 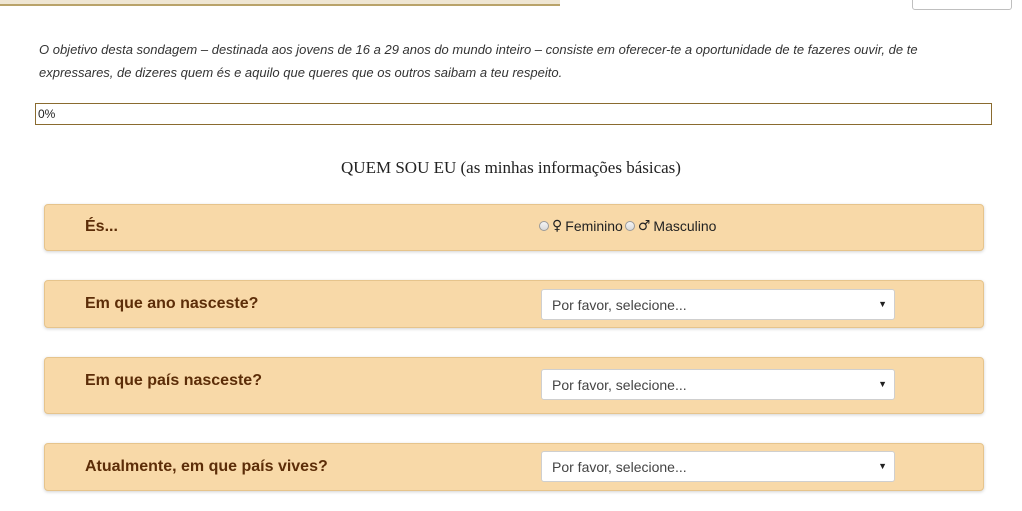 What do you see at coordinates (280, 3) in the screenshot?
I see `header-strip` at bounding box center [280, 3].